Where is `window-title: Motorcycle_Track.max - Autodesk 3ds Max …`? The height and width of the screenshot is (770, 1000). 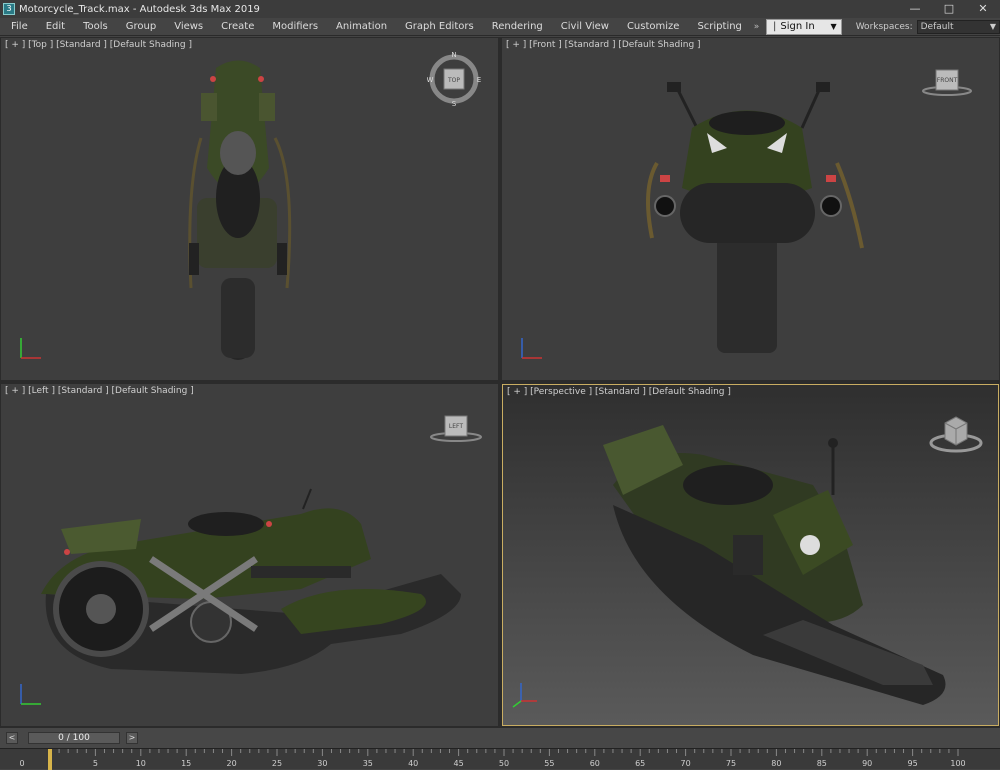
window-title: Motorcycle_Track.max - Autodesk 3ds Max … is located at coordinates (139, 9).